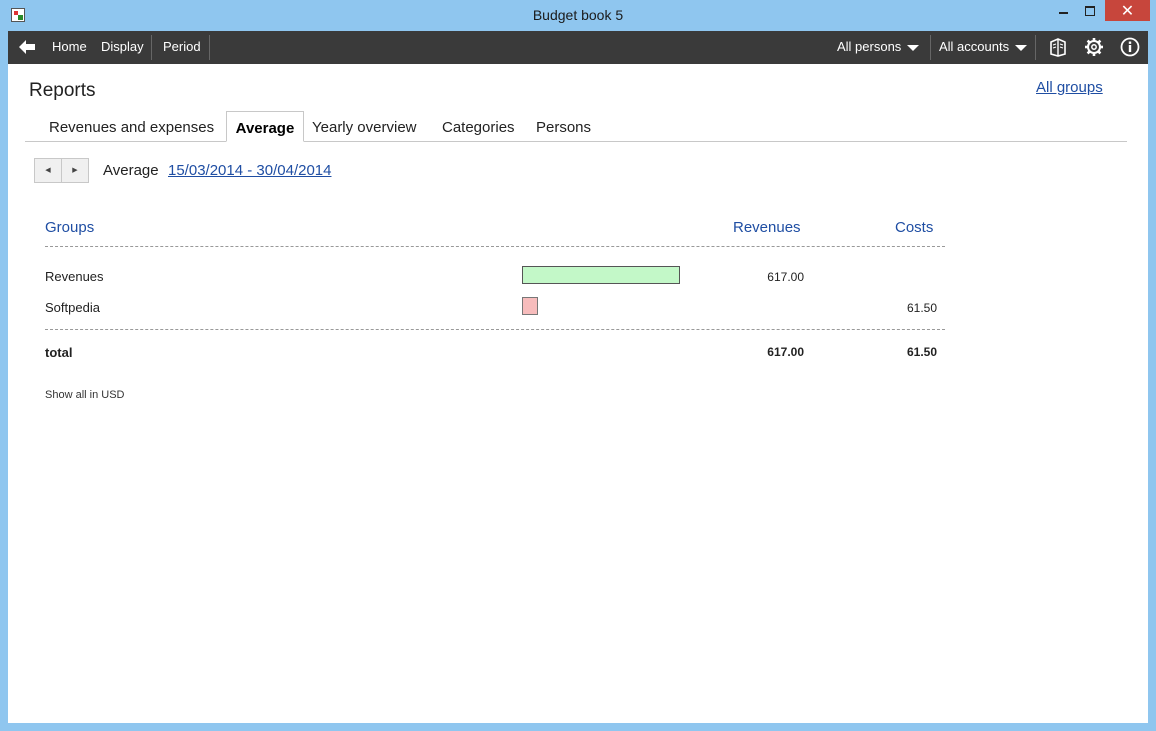 This screenshot has width=1156, height=731. Describe the element at coordinates (69, 47) in the screenshot. I see `home-menu: Home` at that location.